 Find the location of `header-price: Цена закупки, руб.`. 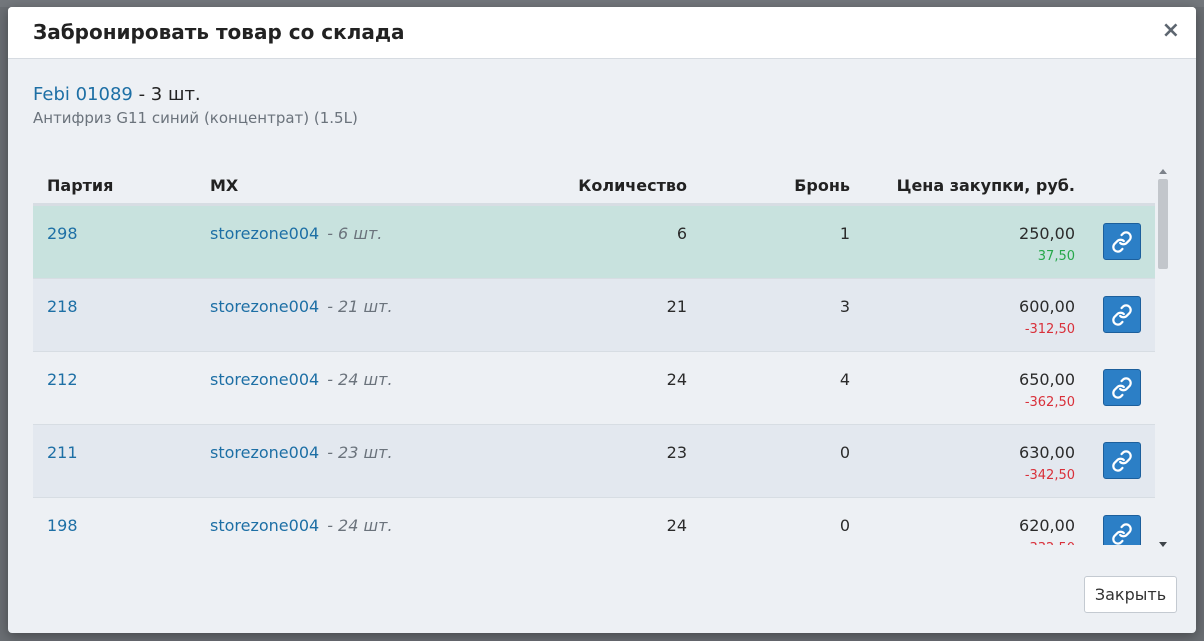

header-price: Цена закупки, руб. is located at coordinates (985, 185).